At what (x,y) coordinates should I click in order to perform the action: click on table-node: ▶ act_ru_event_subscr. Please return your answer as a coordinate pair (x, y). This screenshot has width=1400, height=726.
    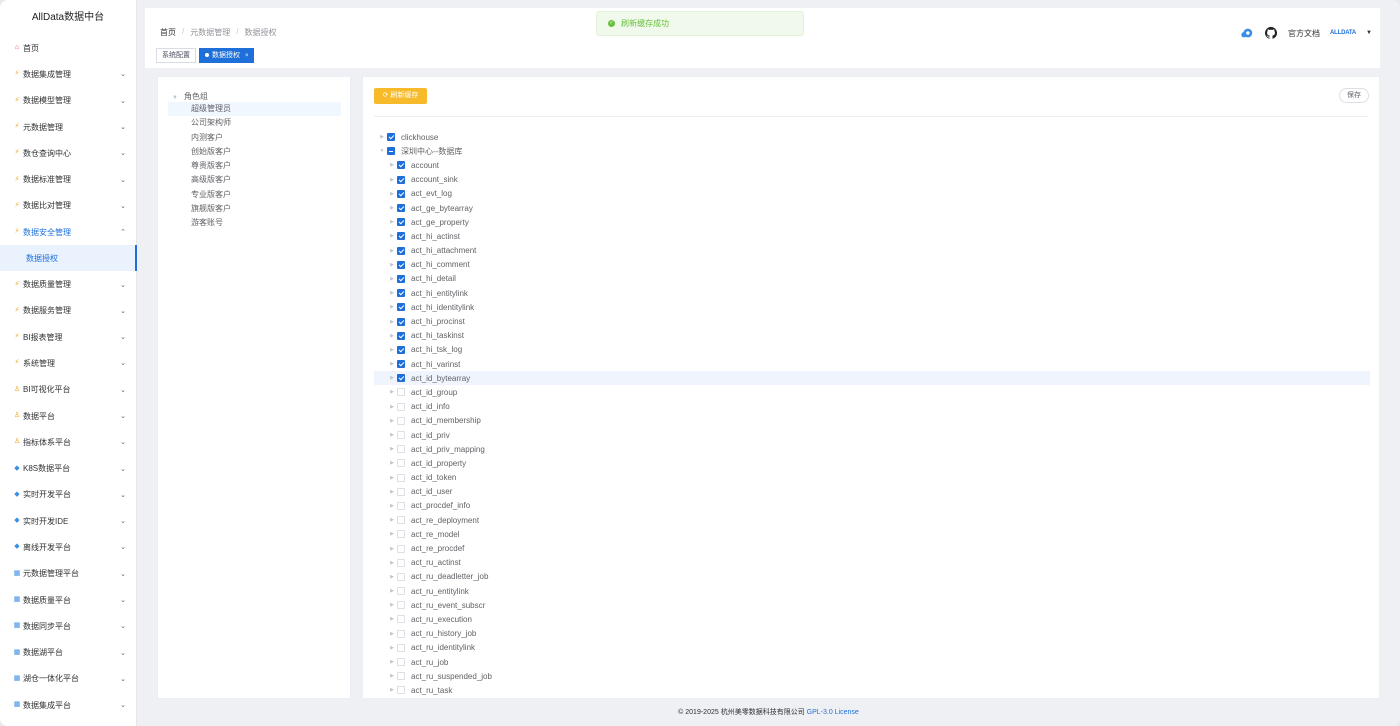
    Looking at the image, I should click on (872, 605).